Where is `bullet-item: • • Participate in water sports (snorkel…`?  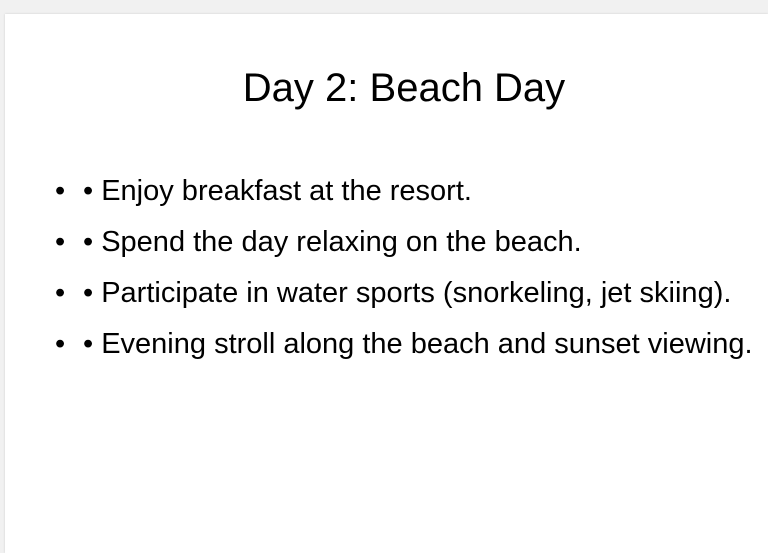 bullet-item: • • Participate in water sports (snorkel… is located at coordinates (405, 293).